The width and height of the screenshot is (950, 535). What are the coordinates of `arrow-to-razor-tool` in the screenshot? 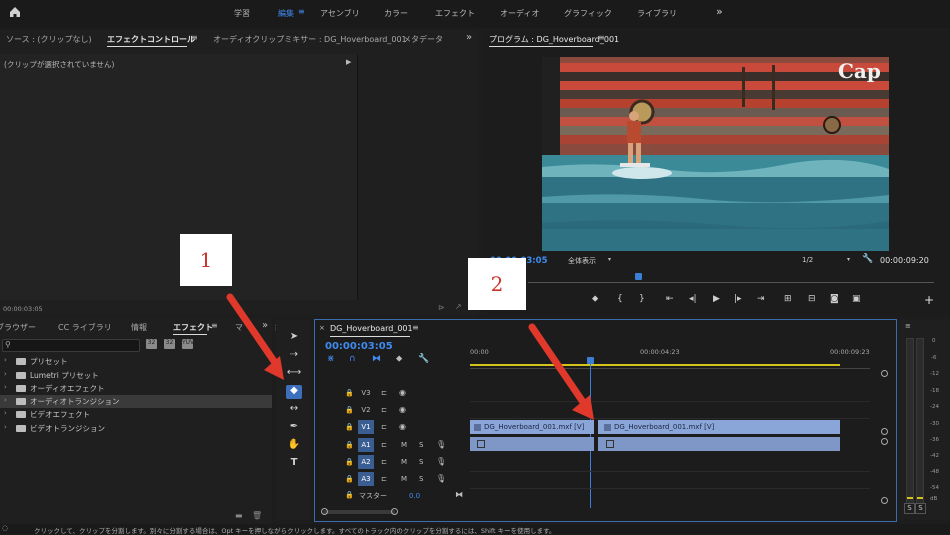 It's located at (410, 356).